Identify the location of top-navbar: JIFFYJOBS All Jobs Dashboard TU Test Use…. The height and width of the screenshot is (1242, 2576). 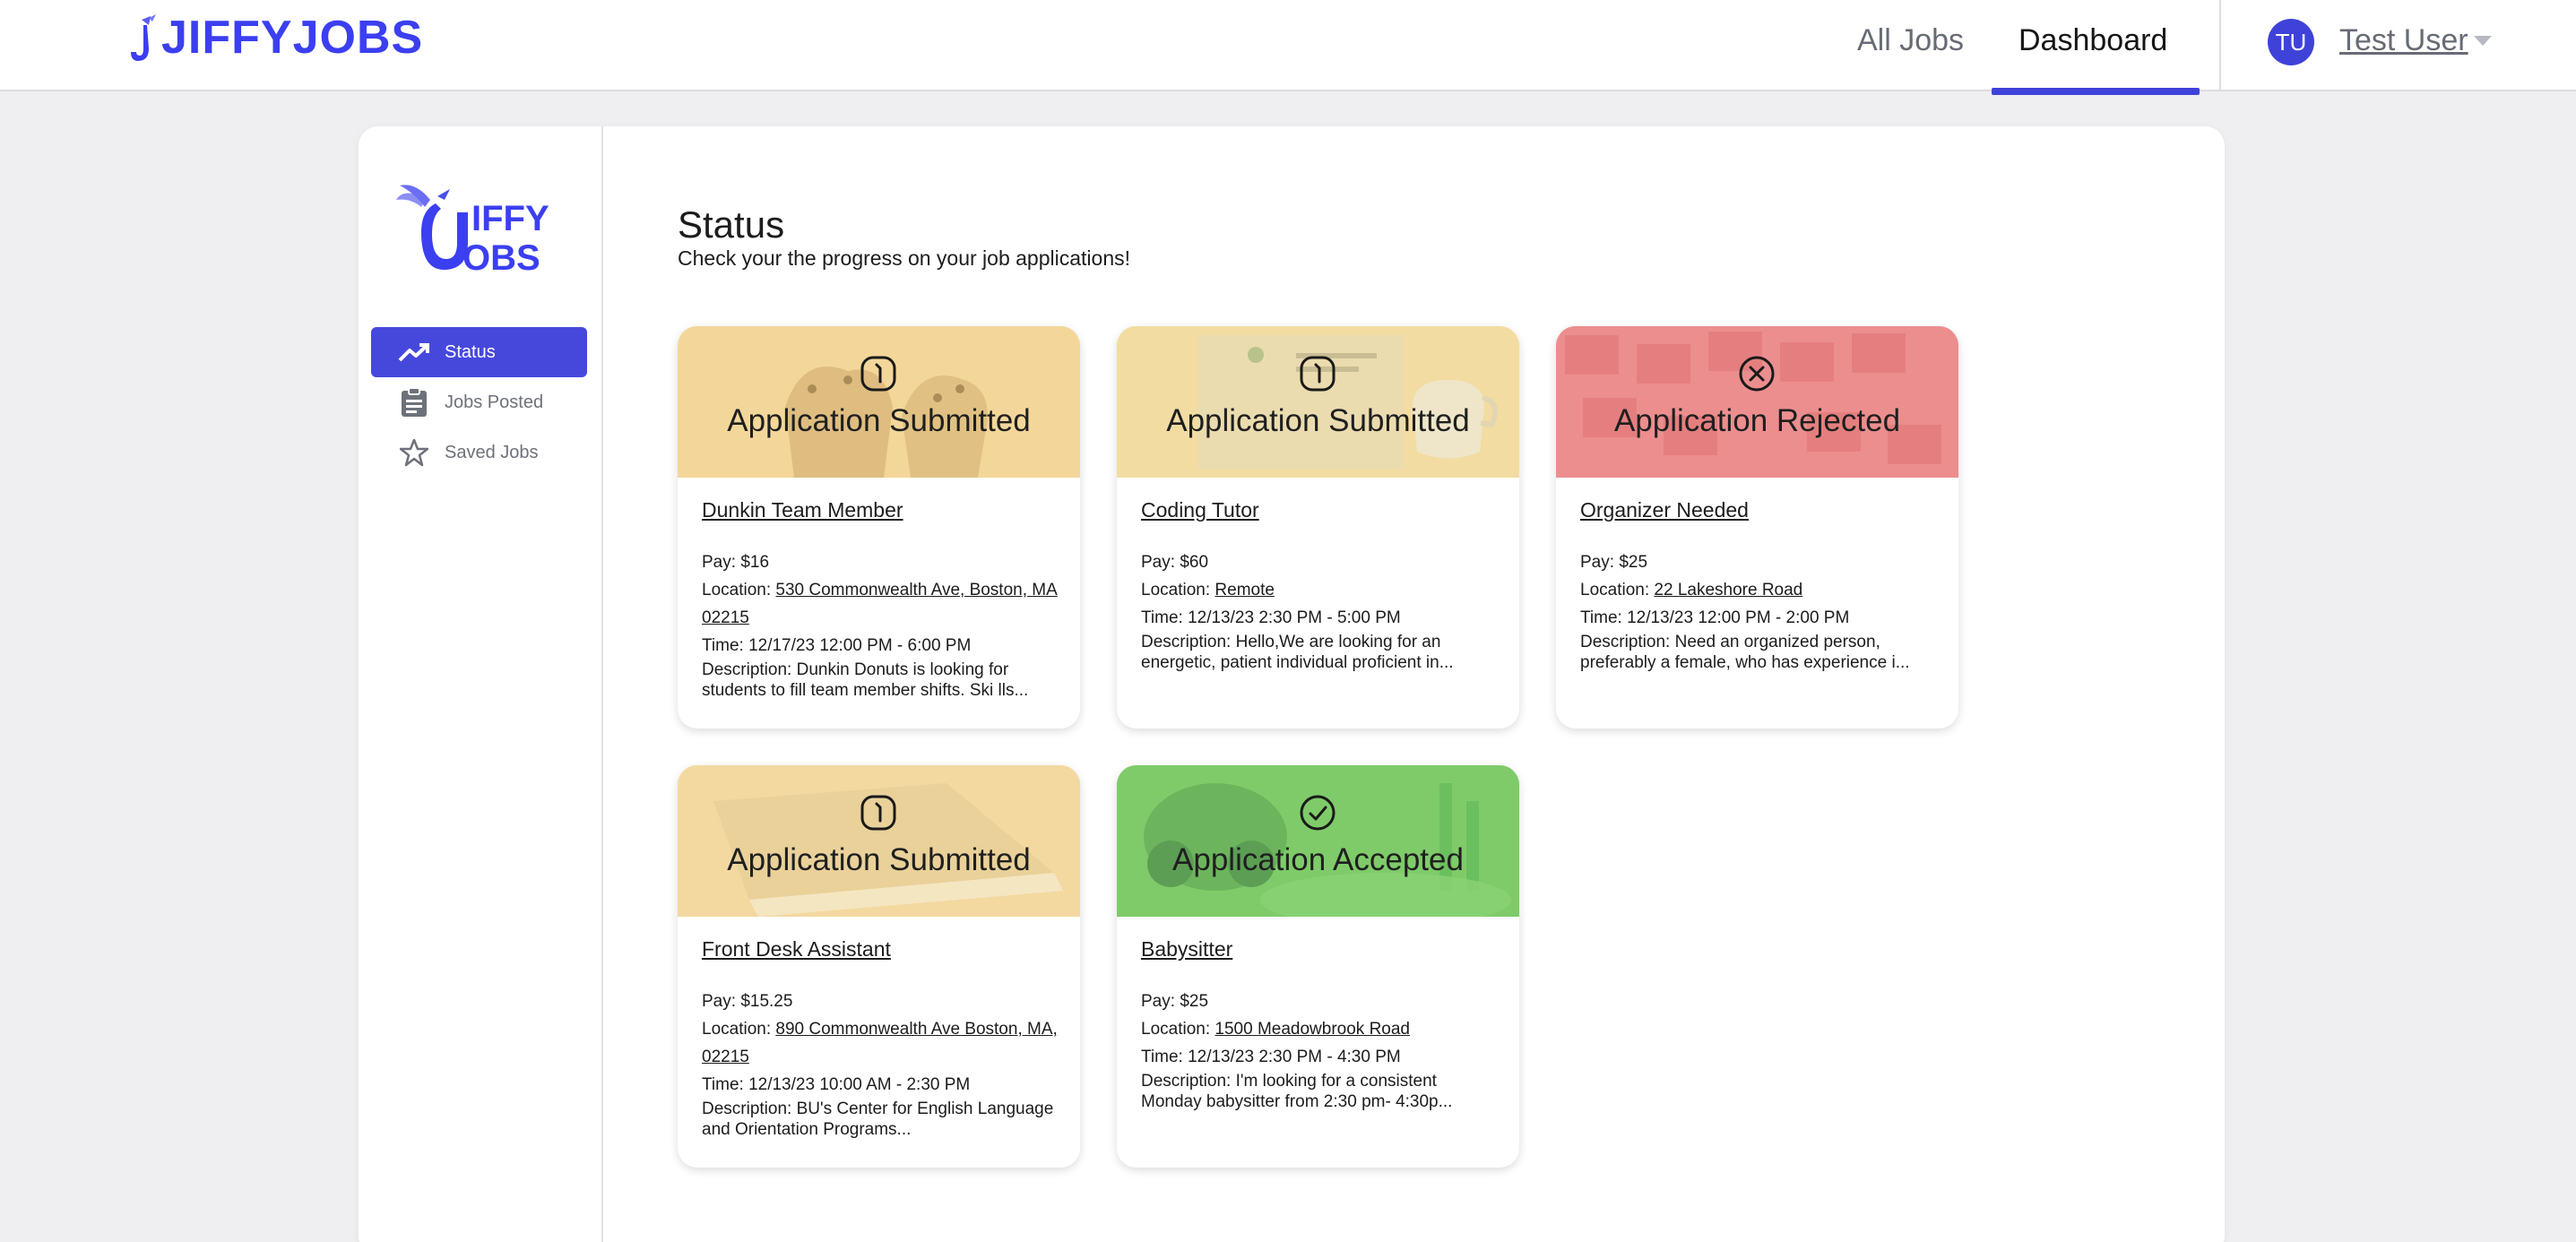
(1288, 48).